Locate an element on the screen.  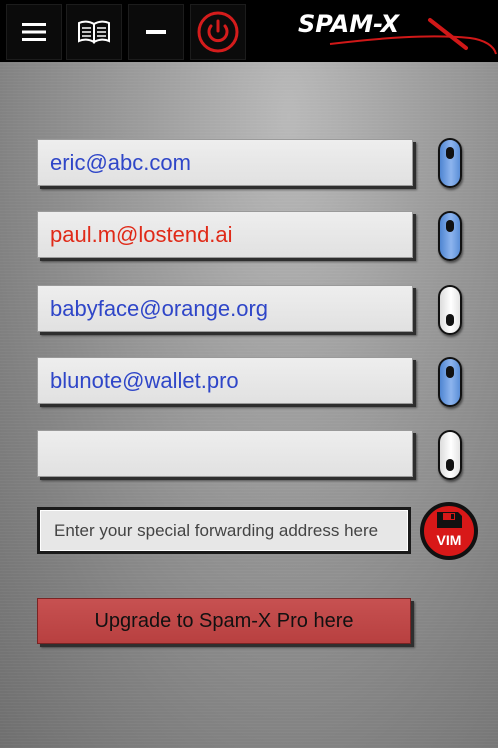
save-forwarding-button: VIM is located at coordinates (449, 531).